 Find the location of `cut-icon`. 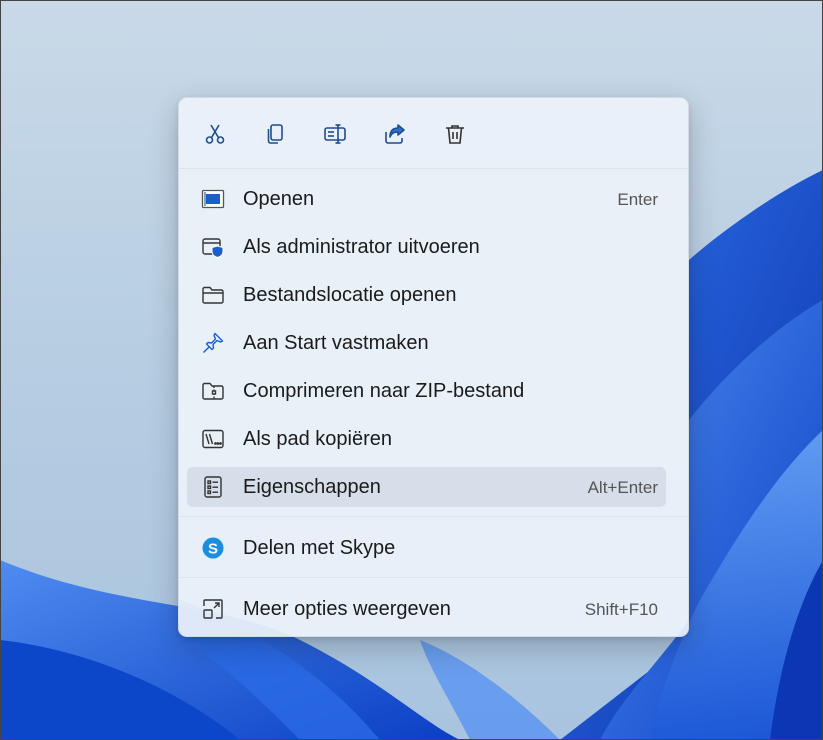

cut-icon is located at coordinates (215, 134).